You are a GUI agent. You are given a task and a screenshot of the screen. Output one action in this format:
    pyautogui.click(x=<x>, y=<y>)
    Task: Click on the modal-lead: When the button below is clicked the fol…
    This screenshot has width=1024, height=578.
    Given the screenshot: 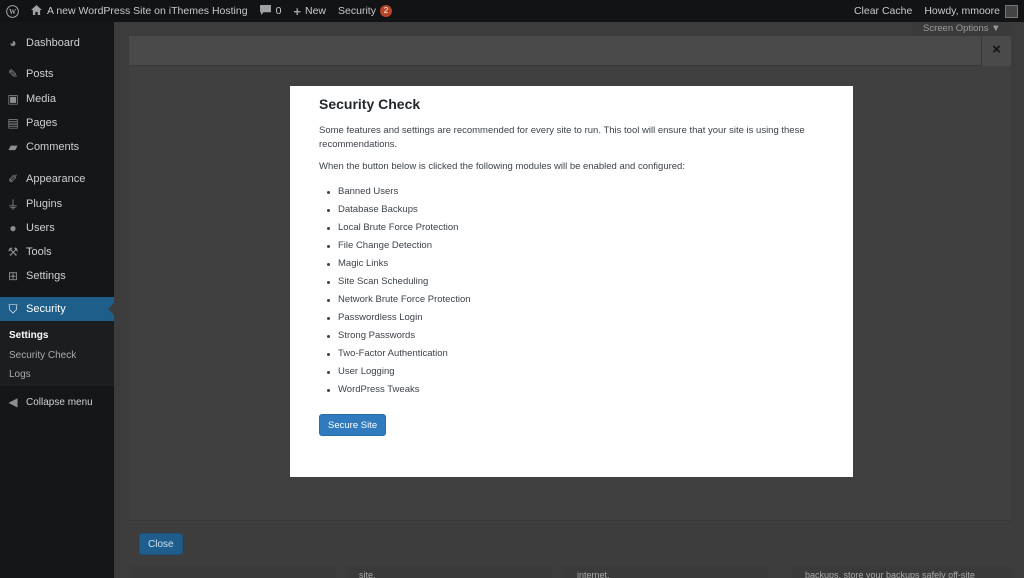 What is the action you would take?
    pyautogui.click(x=502, y=166)
    